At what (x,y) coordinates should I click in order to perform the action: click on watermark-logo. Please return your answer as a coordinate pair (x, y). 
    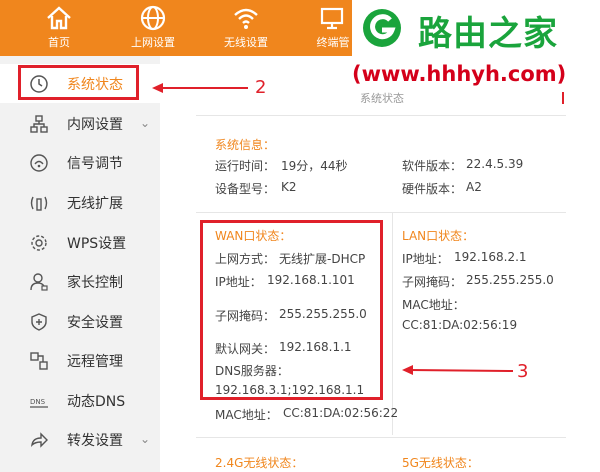
    Looking at the image, I should click on (382, 28).